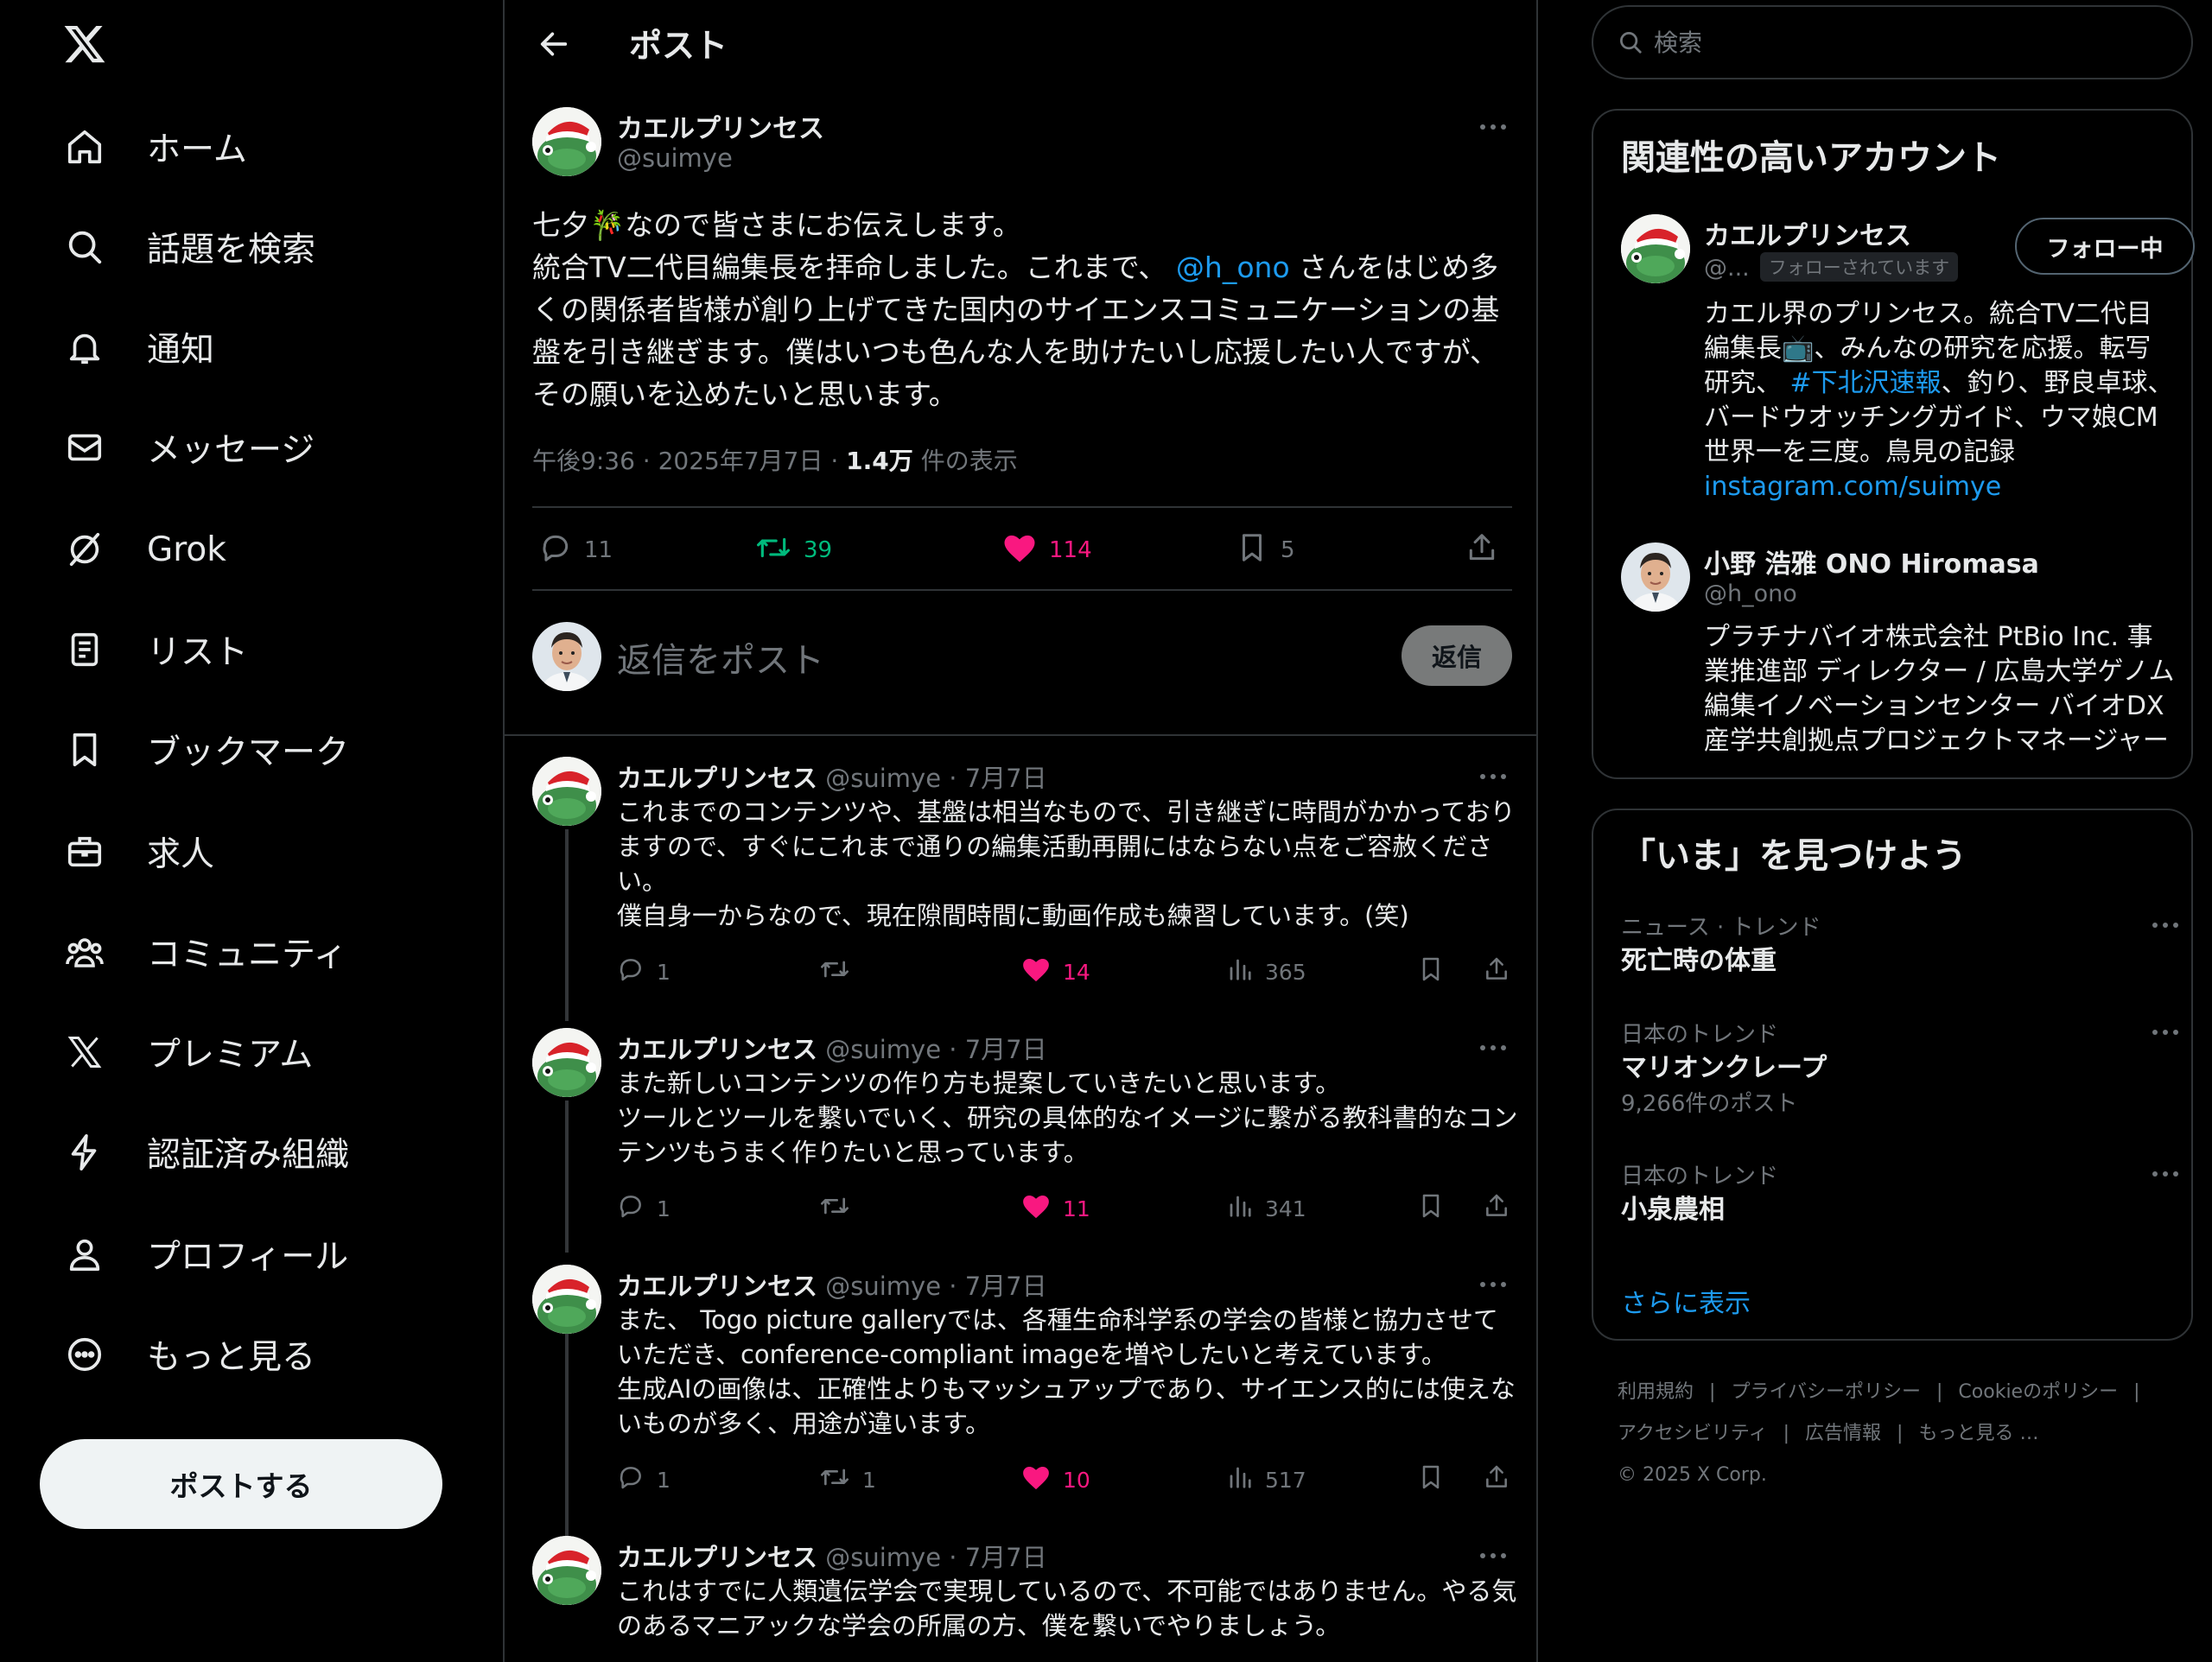  Describe the element at coordinates (155, 649) in the screenshot. I see `nav-lists: リスト` at that location.